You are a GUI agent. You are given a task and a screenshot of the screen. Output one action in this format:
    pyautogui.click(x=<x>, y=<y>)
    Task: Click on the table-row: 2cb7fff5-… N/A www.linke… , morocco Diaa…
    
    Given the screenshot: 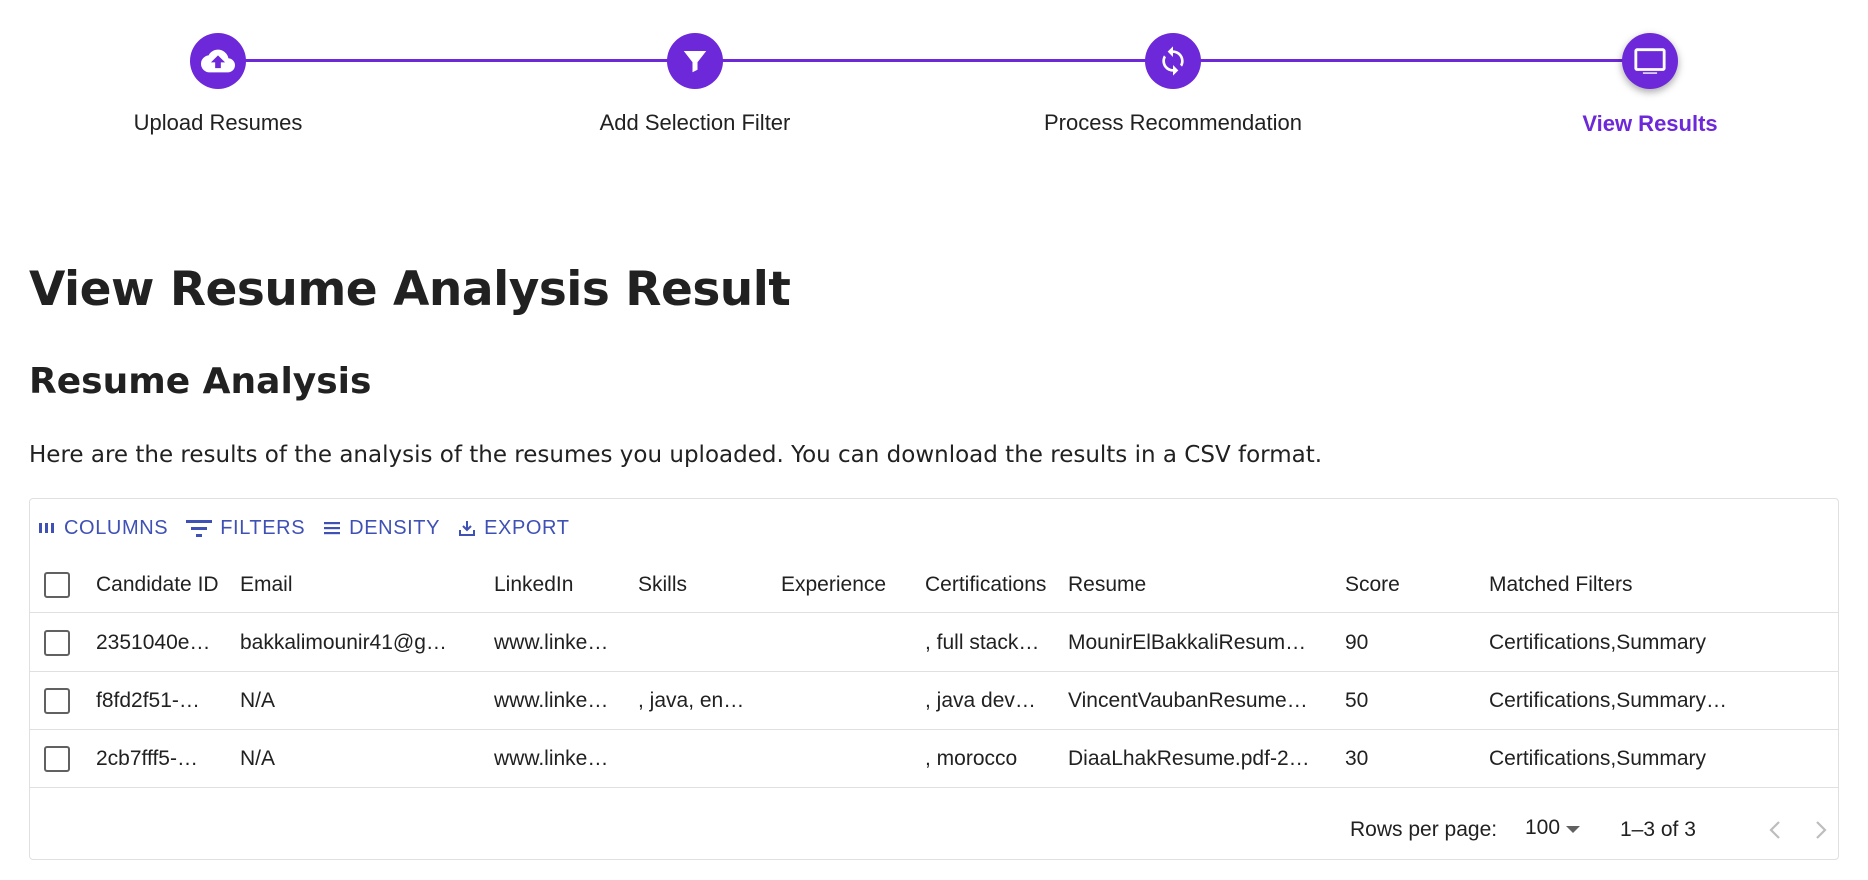 What is the action you would take?
    pyautogui.click(x=934, y=759)
    